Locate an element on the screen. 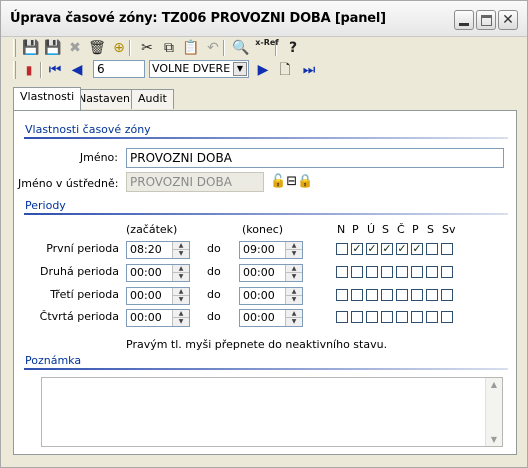  trash-icon: 🗑 is located at coordinates (97, 48).